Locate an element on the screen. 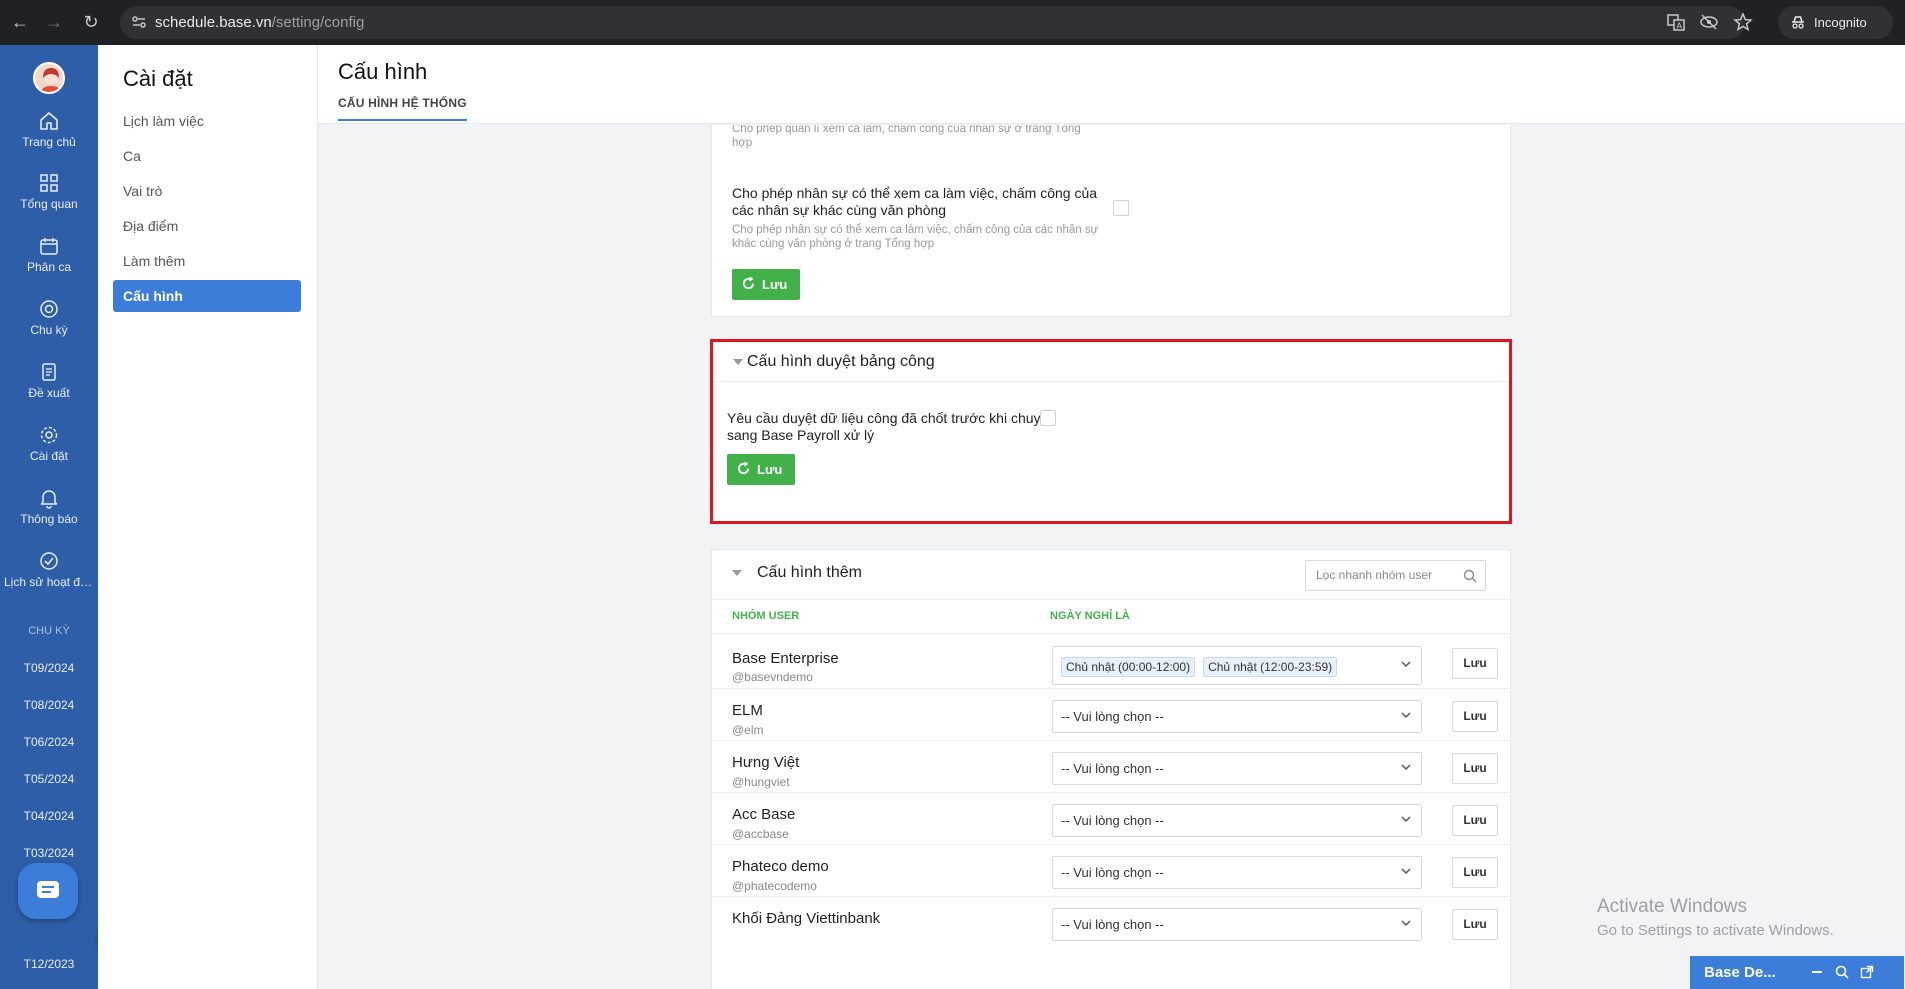  settings-item-config: Cấu hình is located at coordinates (207, 296).